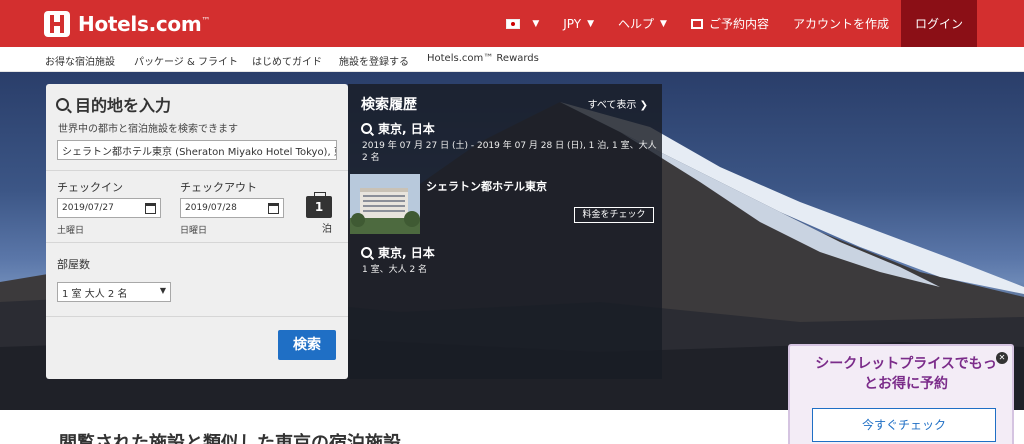 This screenshot has width=1024, height=444. What do you see at coordinates (232, 208) in the screenshot?
I see `checkout-date-field: 2019/07/28` at bounding box center [232, 208].